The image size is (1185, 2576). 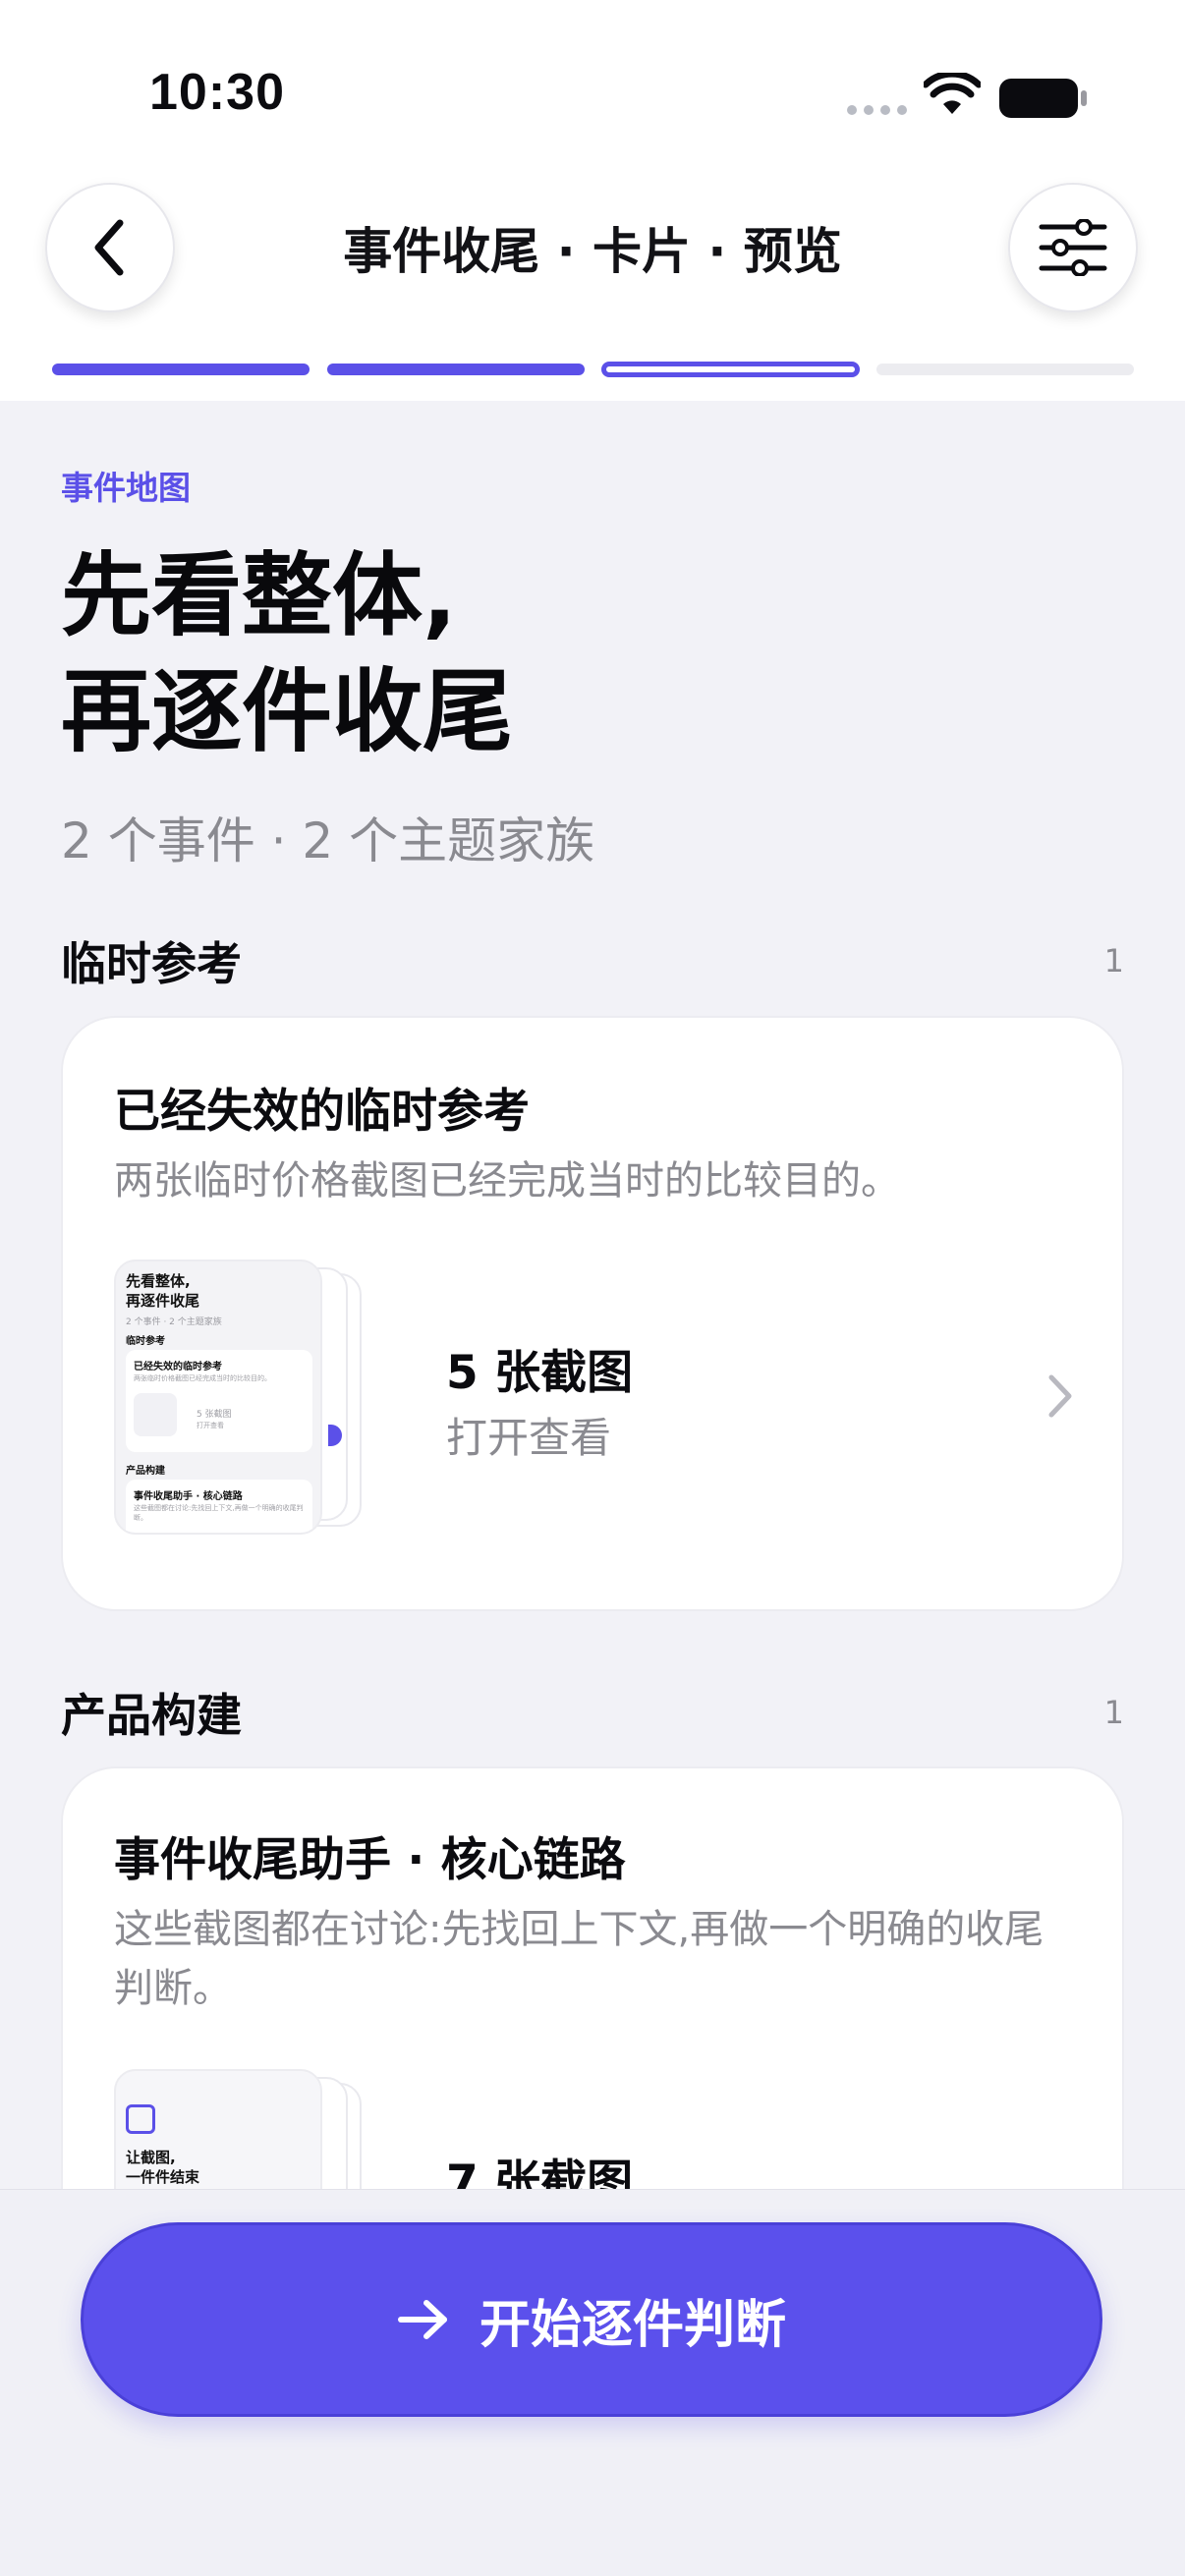 What do you see at coordinates (328, 840) in the screenshot?
I see `summary-subline: 2 个事件 · 2 个主题家族` at bounding box center [328, 840].